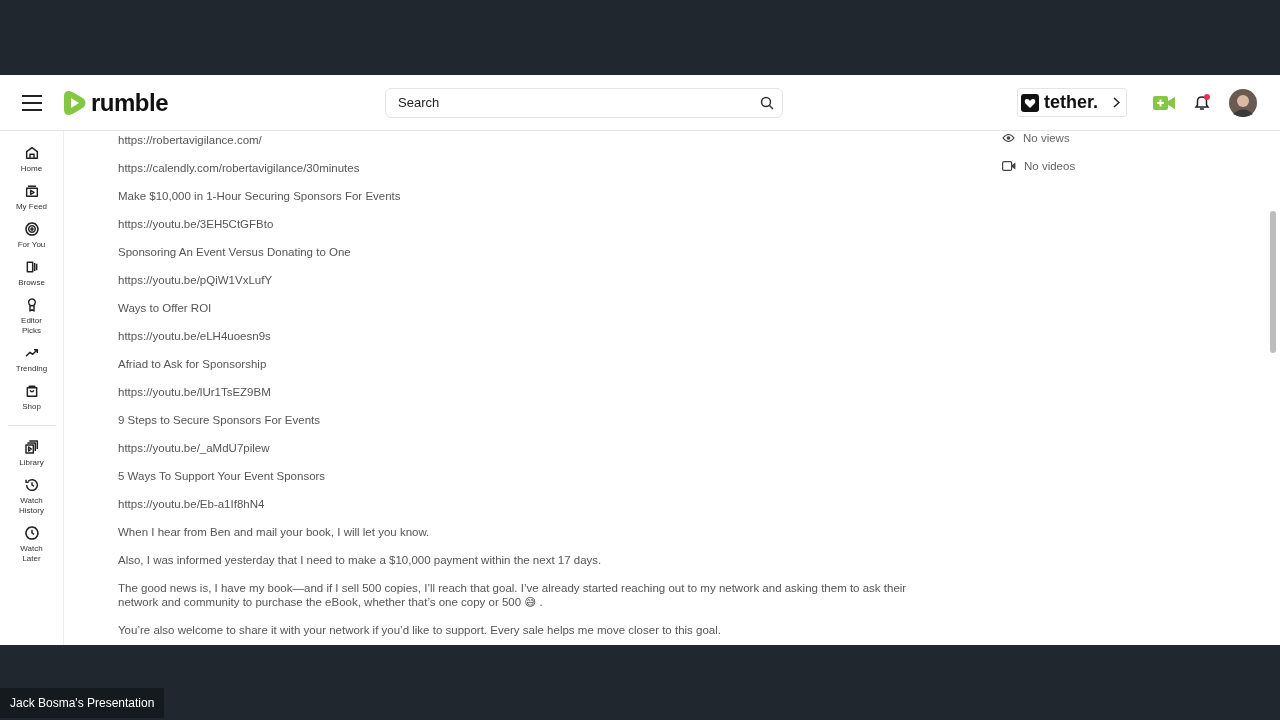 The width and height of the screenshot is (1280, 720). I want to click on chevron-right-icon, so click(1116, 102).